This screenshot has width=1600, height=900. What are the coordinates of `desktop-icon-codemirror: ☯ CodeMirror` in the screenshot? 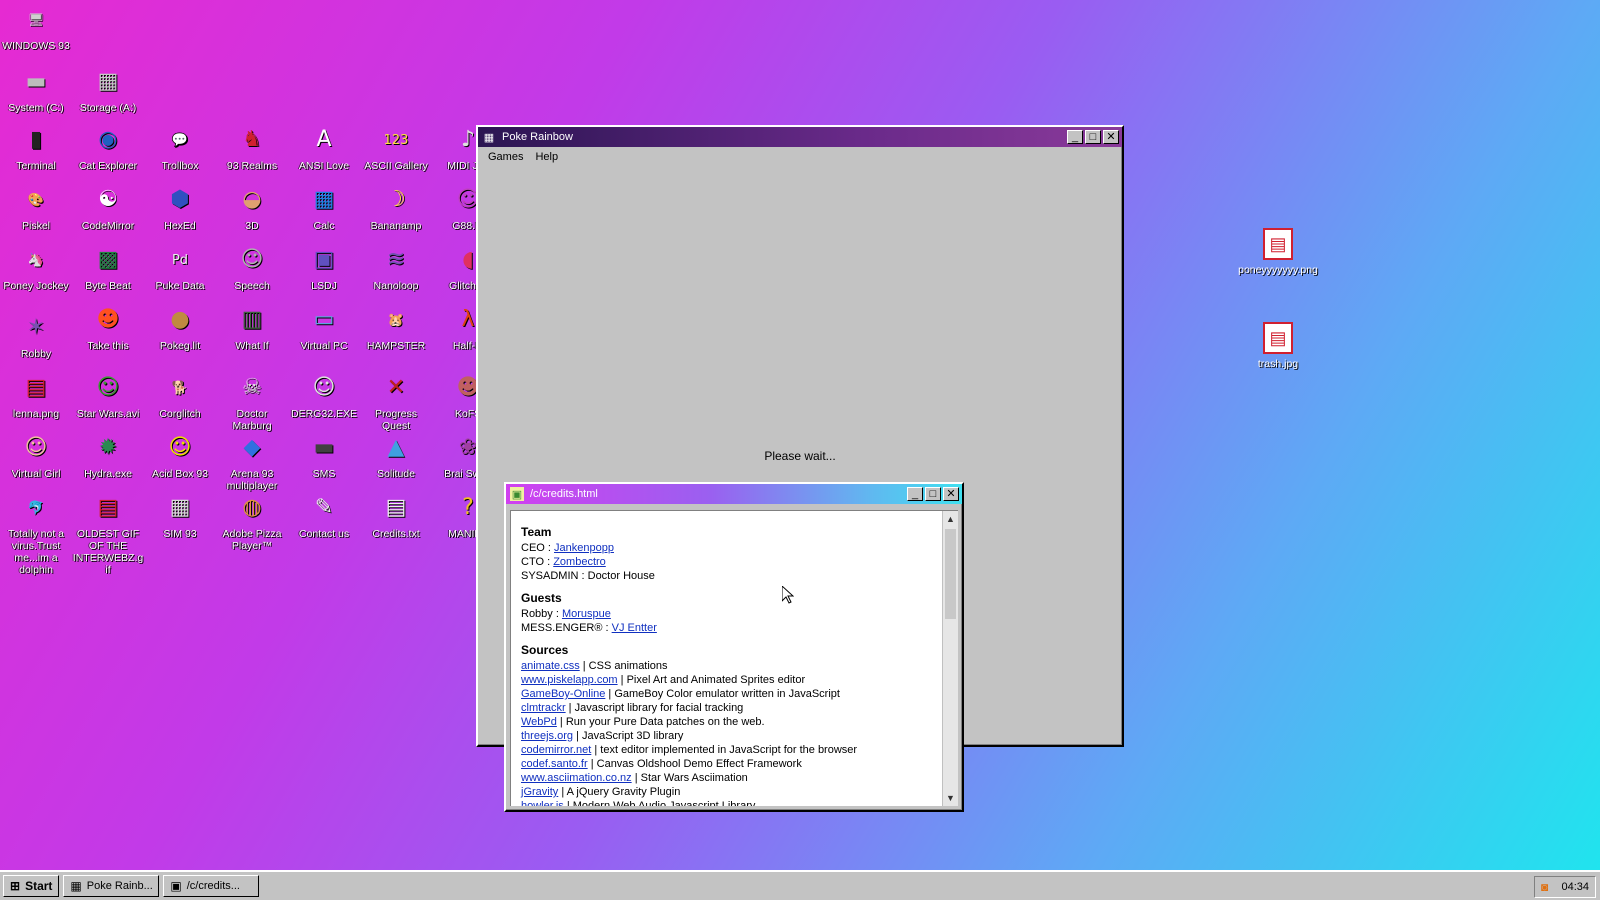 It's located at (108, 208).